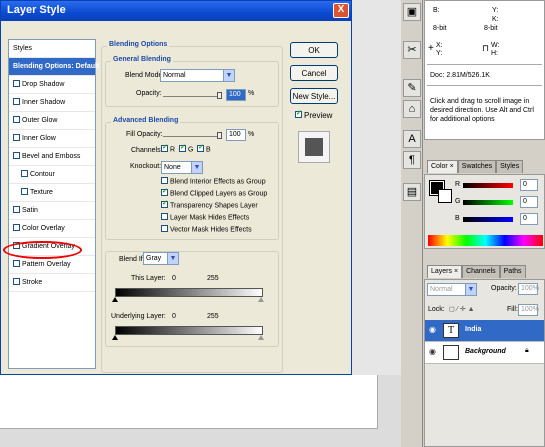 The width and height of the screenshot is (545, 447). What do you see at coordinates (512, 309) in the screenshot?
I see `layer-fill-label: Fill:` at bounding box center [512, 309].